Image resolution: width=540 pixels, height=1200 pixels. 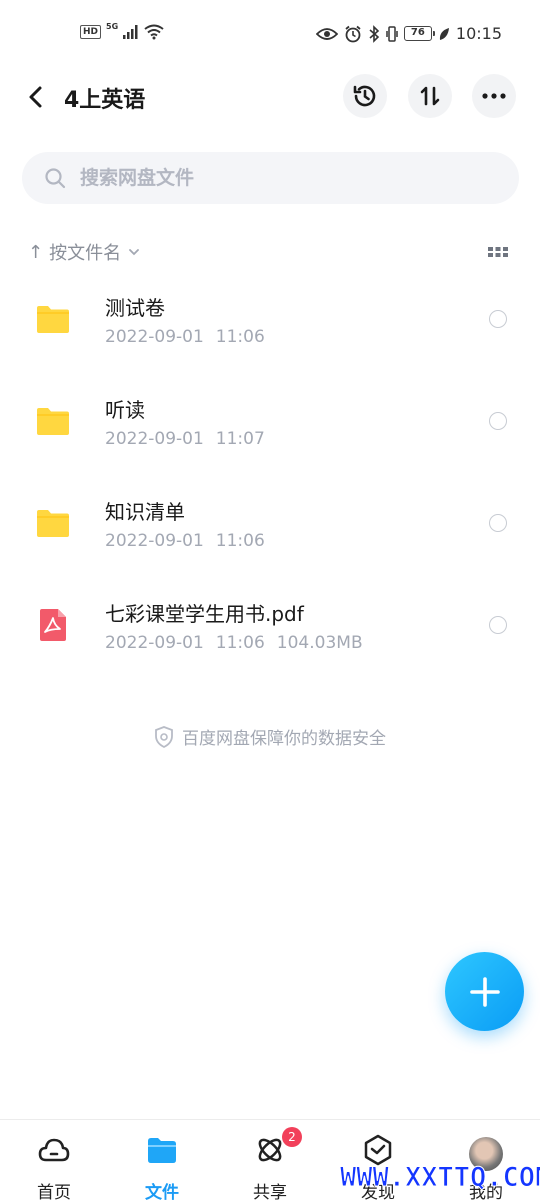 I want to click on file-row: 知识清单 2022-09-01 11:06, so click(x=270, y=523).